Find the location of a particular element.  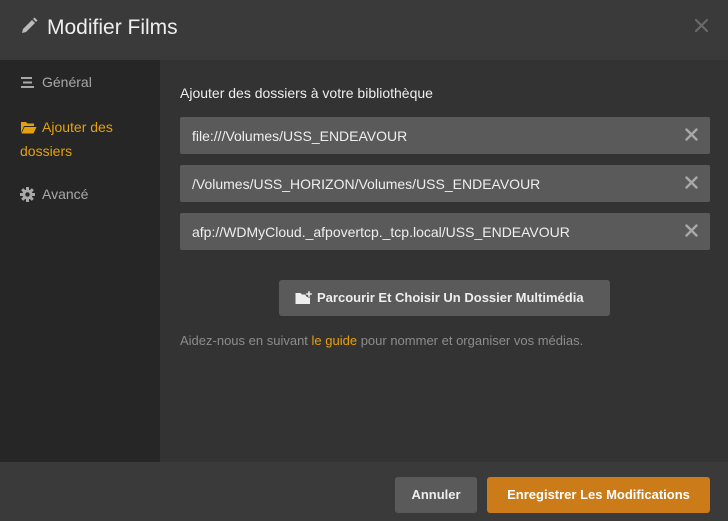

sidebar-item-label: Ajouter des dossiers is located at coordinates (66, 139).